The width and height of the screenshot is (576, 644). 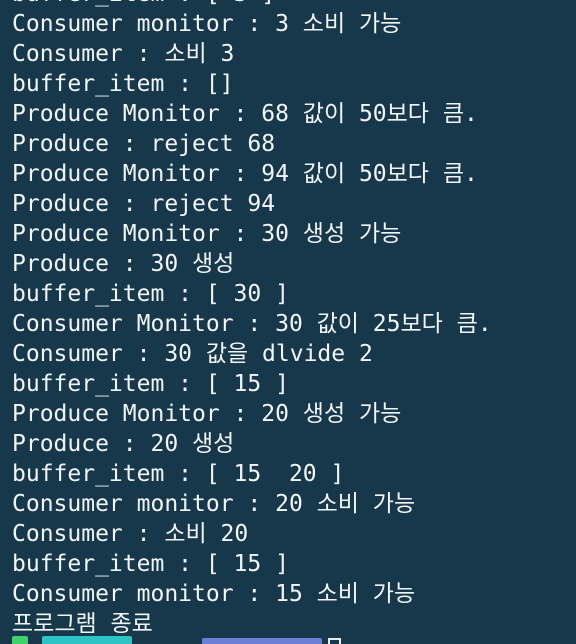 I want to click on terminal-line: Produce : 30 생성, so click(x=123, y=264).